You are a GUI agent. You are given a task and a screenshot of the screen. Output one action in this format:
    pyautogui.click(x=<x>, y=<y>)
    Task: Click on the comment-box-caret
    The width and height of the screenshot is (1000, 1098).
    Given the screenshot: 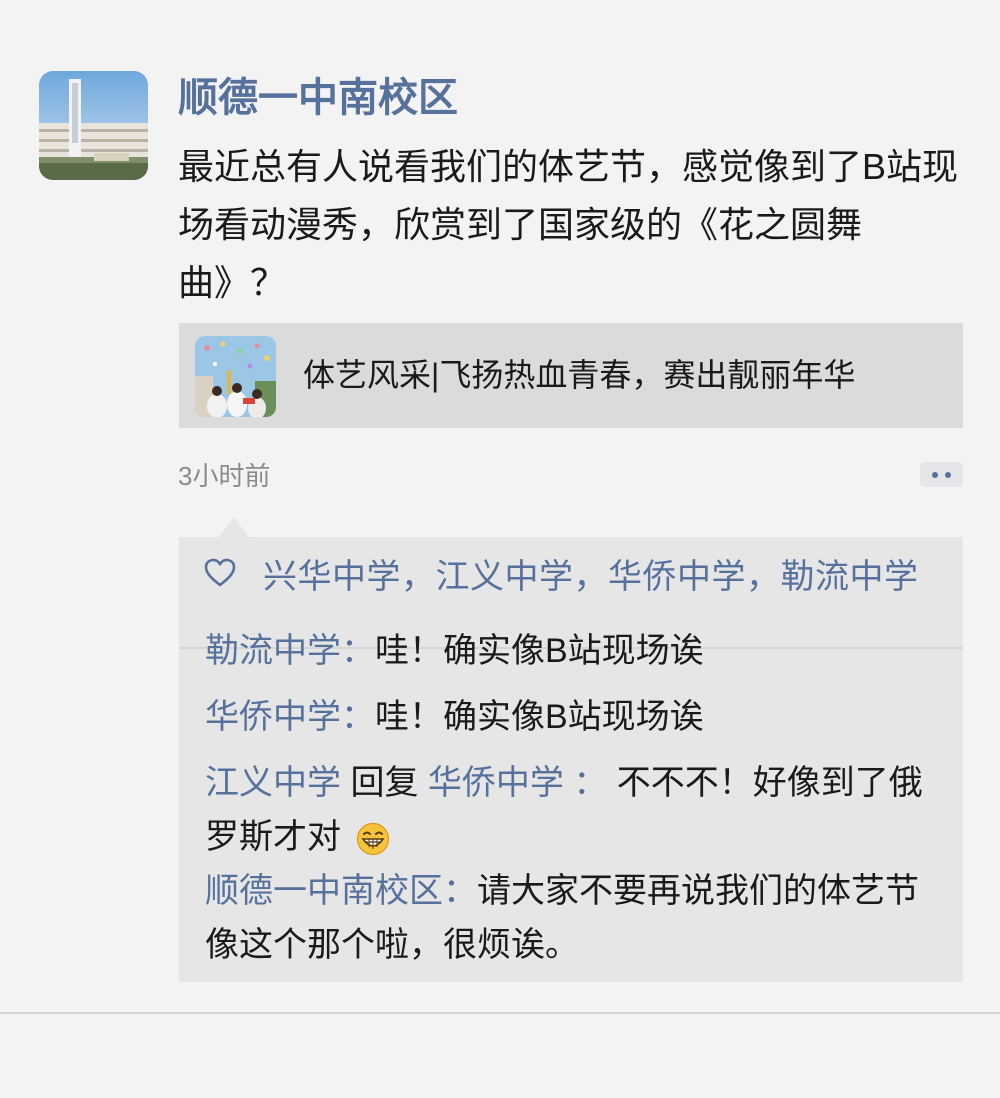 What is the action you would take?
    pyautogui.click(x=234, y=527)
    